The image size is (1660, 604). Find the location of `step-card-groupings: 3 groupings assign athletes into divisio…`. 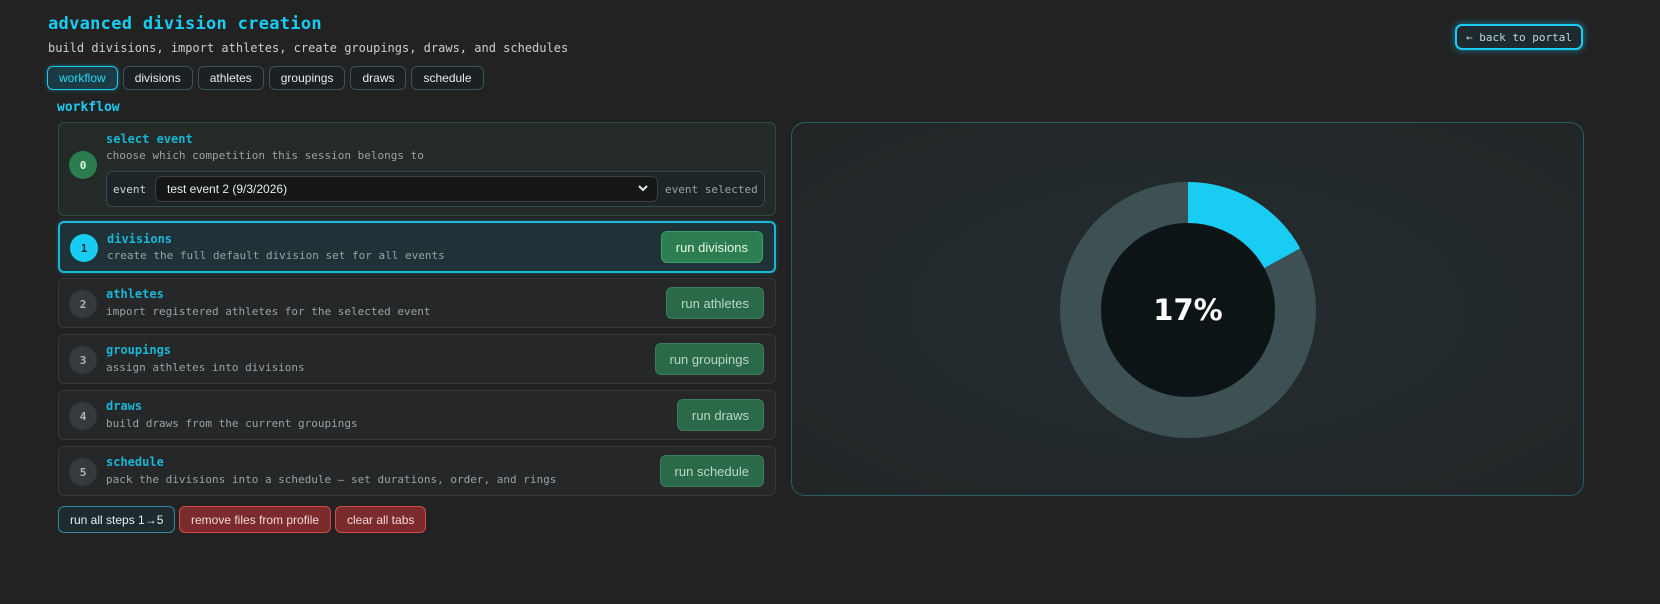

step-card-groupings: 3 groupings assign athletes into divisio… is located at coordinates (417, 359).